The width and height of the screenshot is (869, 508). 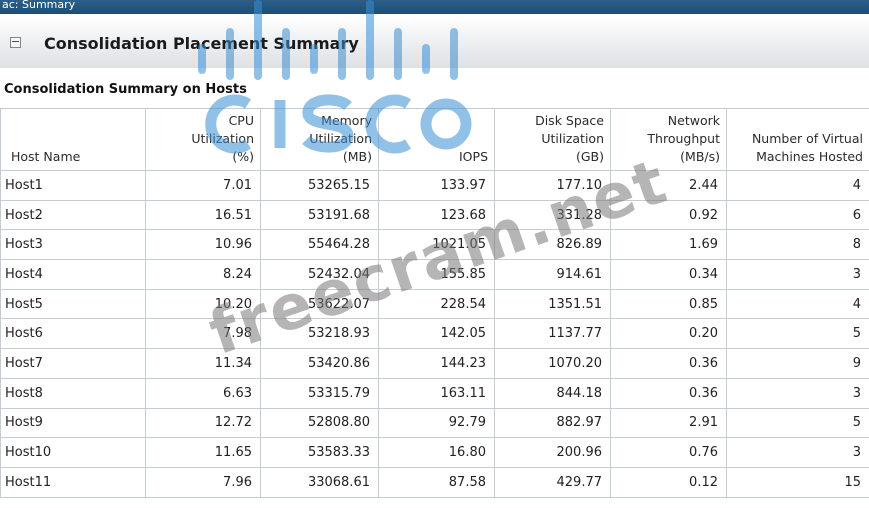 I want to click on table-row: Host1 7.01 53265.15 133.97 177.10 2.44 4, so click(x=434, y=185).